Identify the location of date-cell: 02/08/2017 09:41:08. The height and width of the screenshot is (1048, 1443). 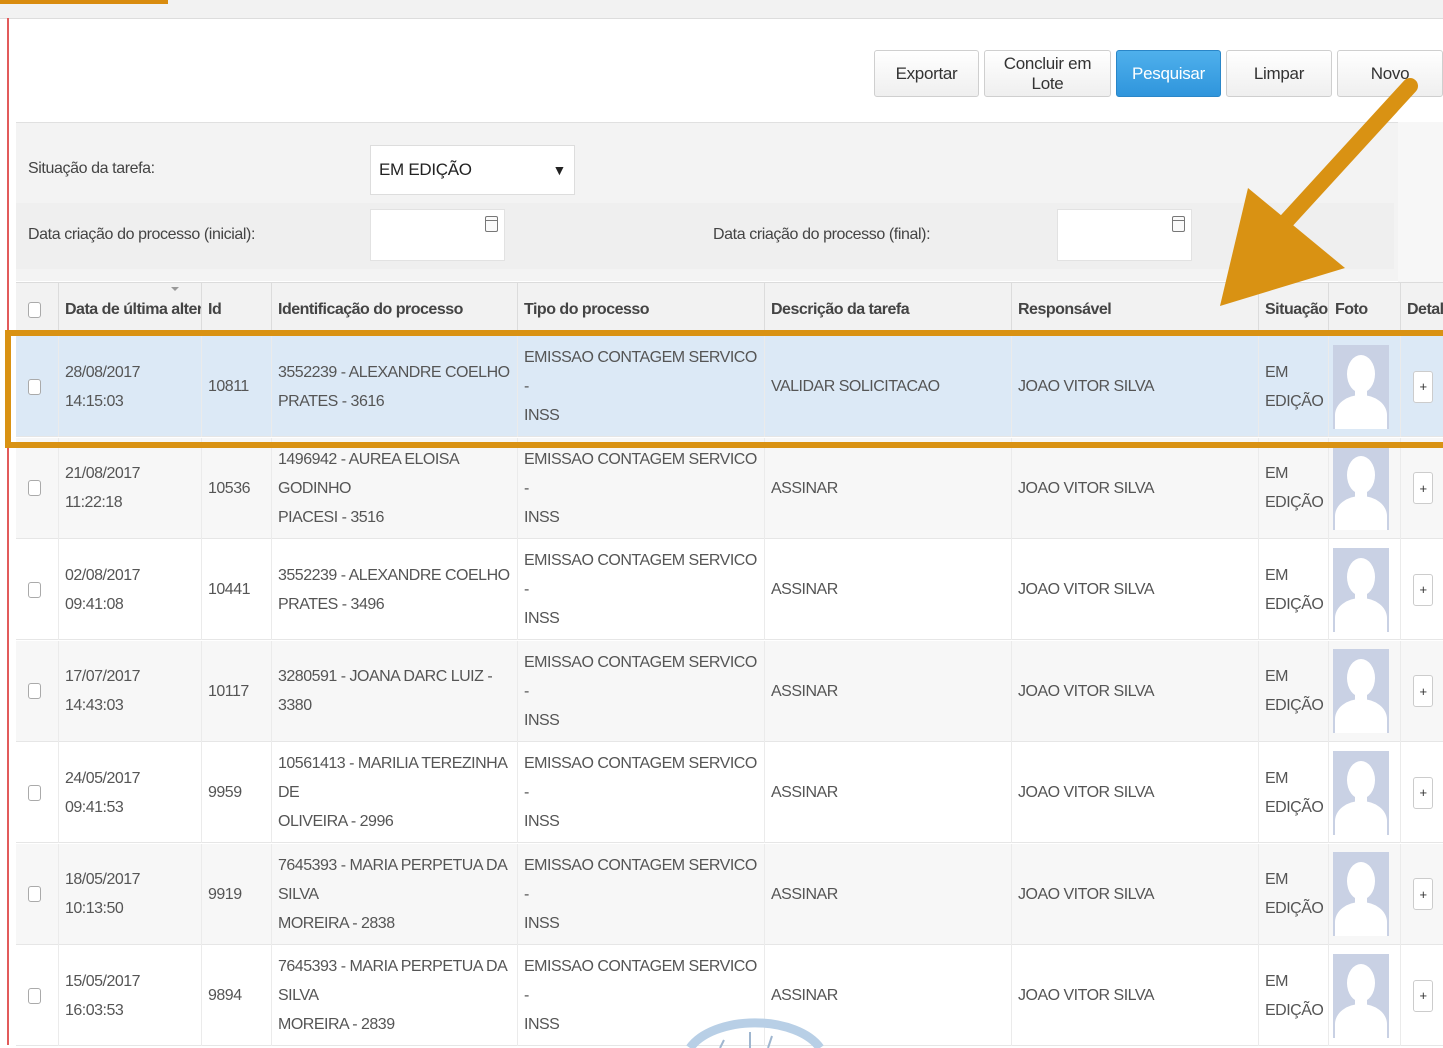
(129, 589).